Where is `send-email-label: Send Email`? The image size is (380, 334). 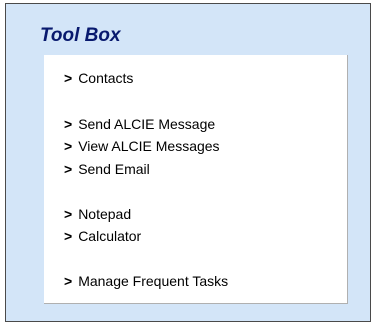 send-email-label: Send Email is located at coordinates (114, 169).